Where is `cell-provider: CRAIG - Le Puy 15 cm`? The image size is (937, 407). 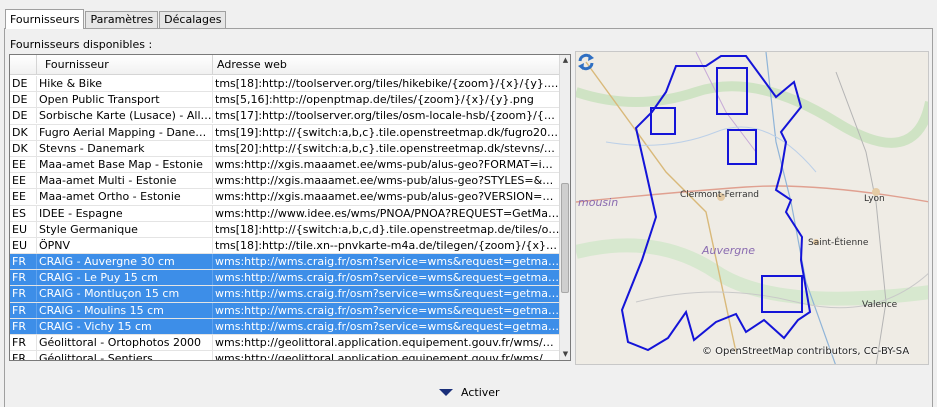 cell-provider: CRAIG - Le Puy 15 cm is located at coordinates (125, 278).